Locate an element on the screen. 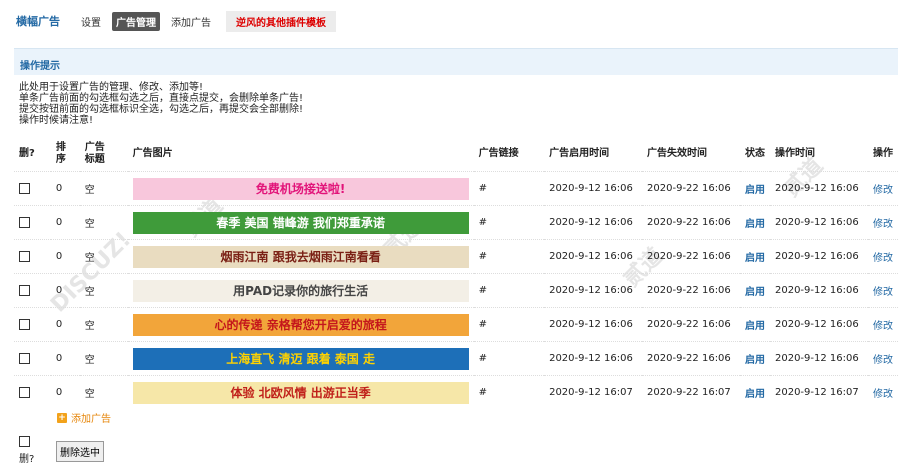 This screenshot has width=910, height=475. ad-banner-image: 免费机场接送啦! is located at coordinates (300, 188).